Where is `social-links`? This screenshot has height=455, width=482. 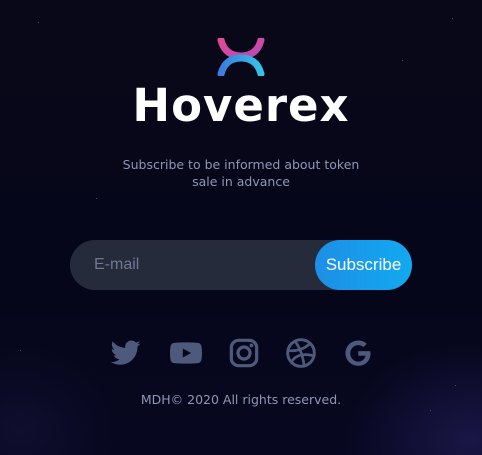
social-links is located at coordinates (241, 353).